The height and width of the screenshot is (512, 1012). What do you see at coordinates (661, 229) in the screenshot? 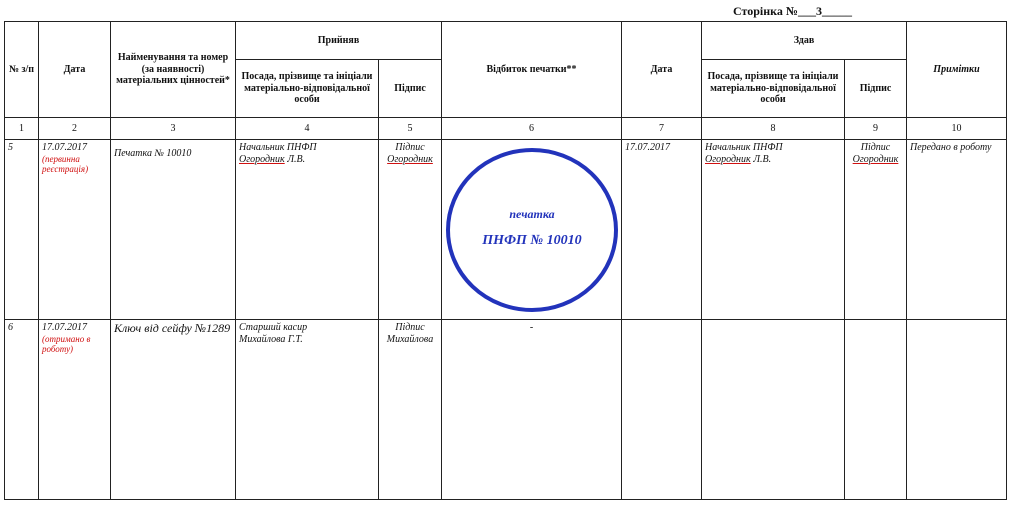
I see `row-date2: 17.07.2017` at bounding box center [661, 229].